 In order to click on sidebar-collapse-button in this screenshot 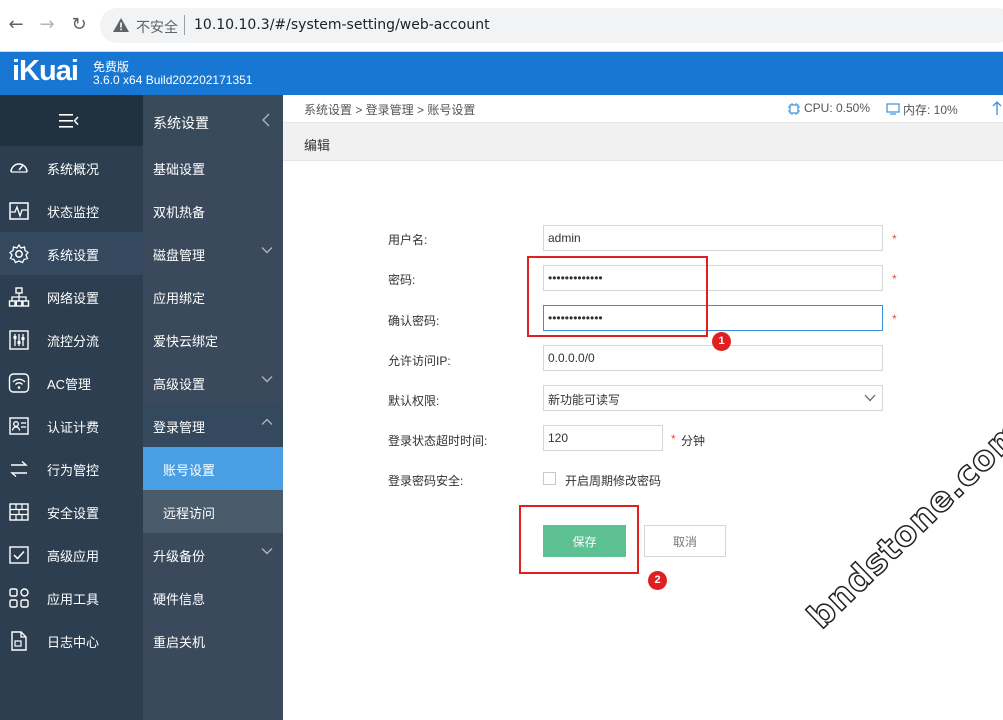, I will do `click(71, 120)`.